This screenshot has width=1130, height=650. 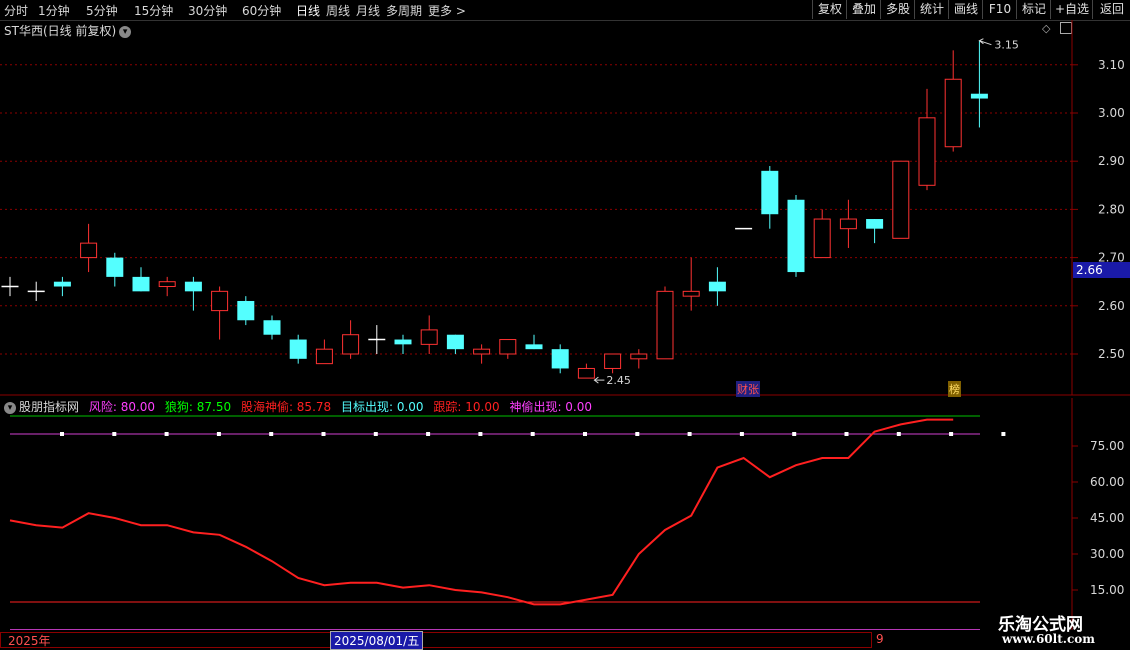 What do you see at coordinates (1089, 270) in the screenshot?
I see `current-price-label: 2.66` at bounding box center [1089, 270].